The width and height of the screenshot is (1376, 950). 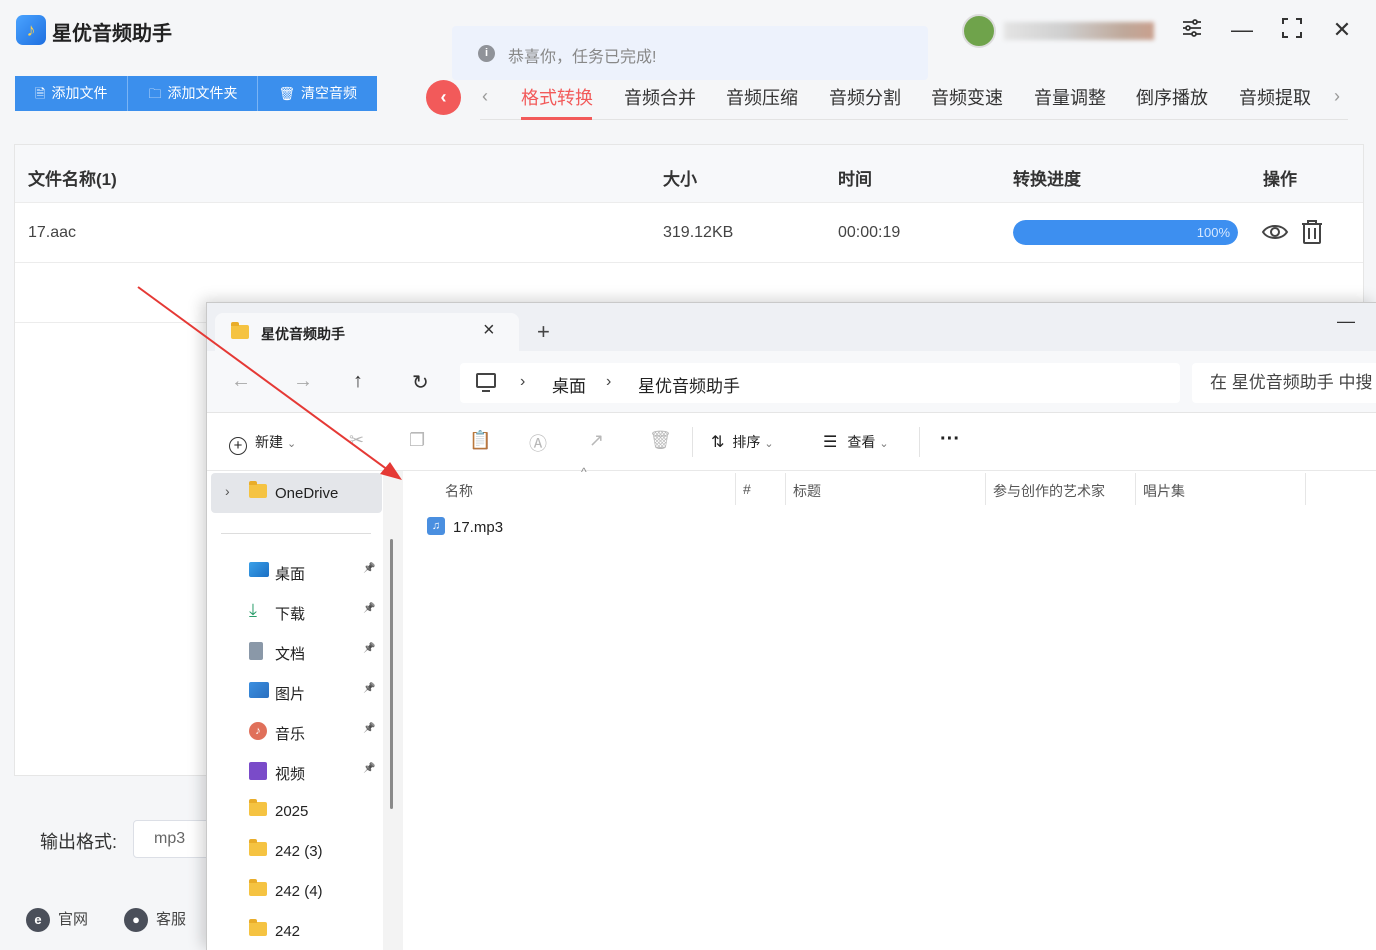 I want to click on new-button: + 新建 ⌄, so click(x=262, y=443).